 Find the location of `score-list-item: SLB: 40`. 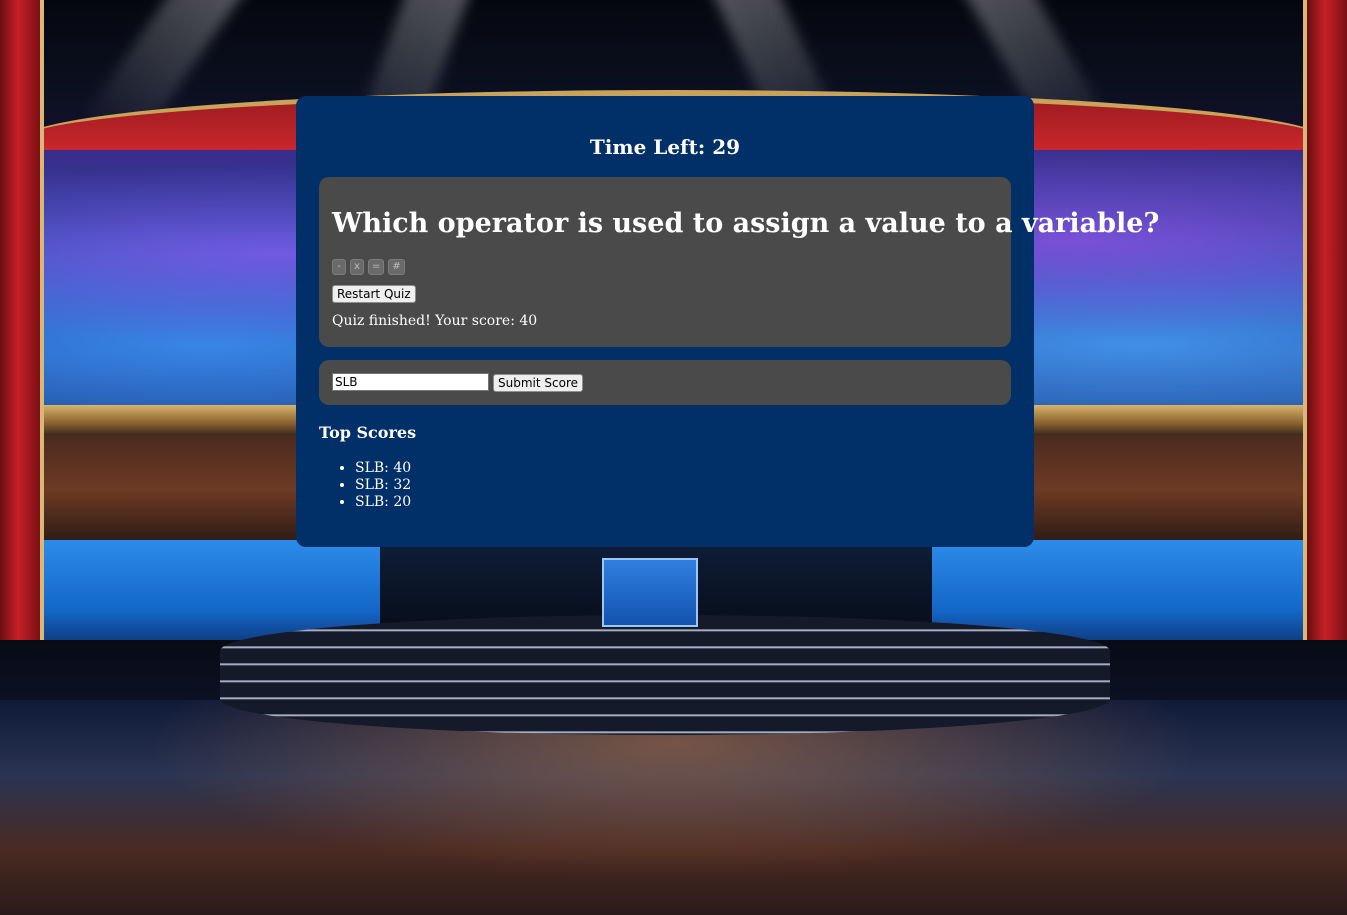

score-list-item: SLB: 40 is located at coordinates (683, 468).